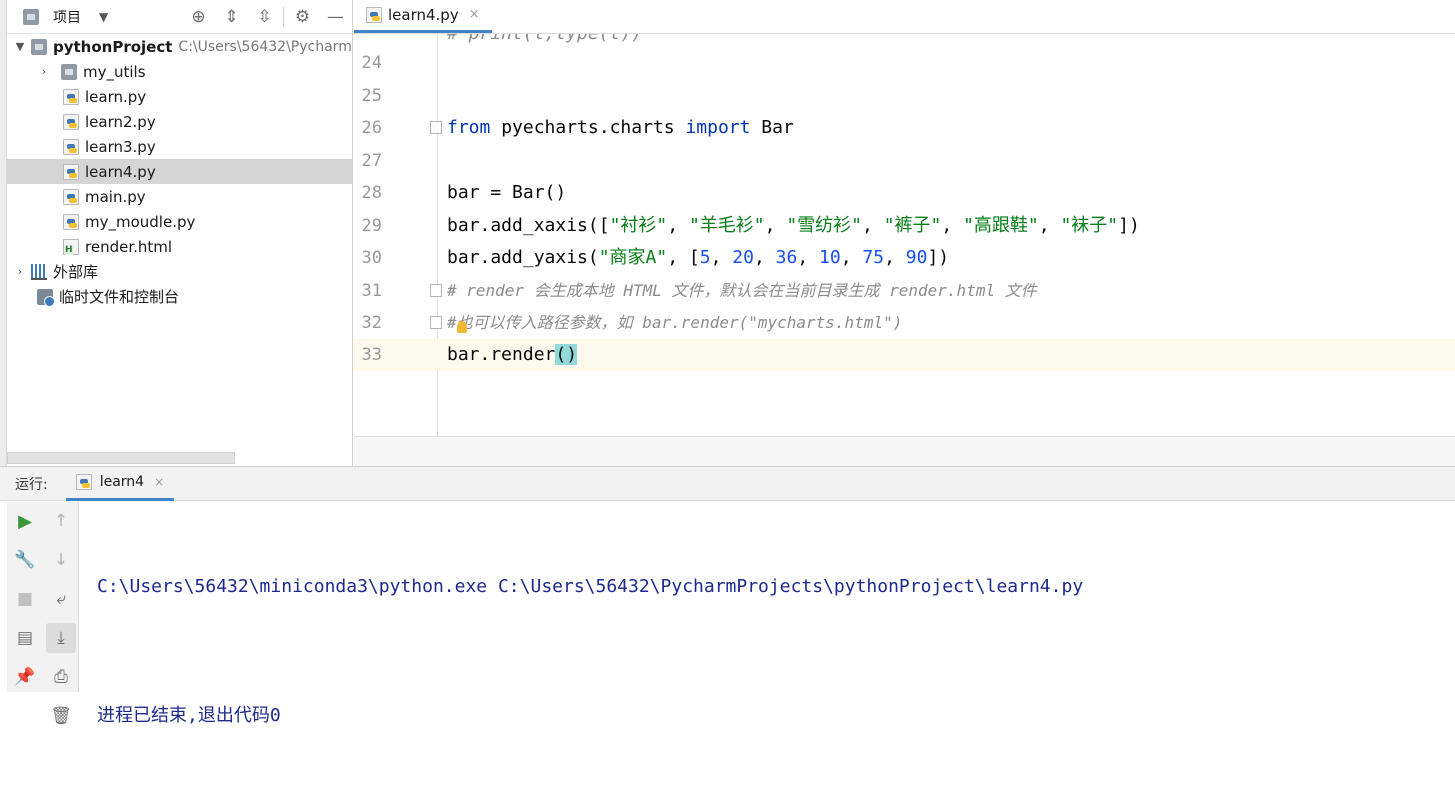 This screenshot has width=1455, height=796. What do you see at coordinates (675, 322) in the screenshot?
I see `code-text: #也可以传入路径参数，如 bar.render("mycharts.html")` at bounding box center [675, 322].